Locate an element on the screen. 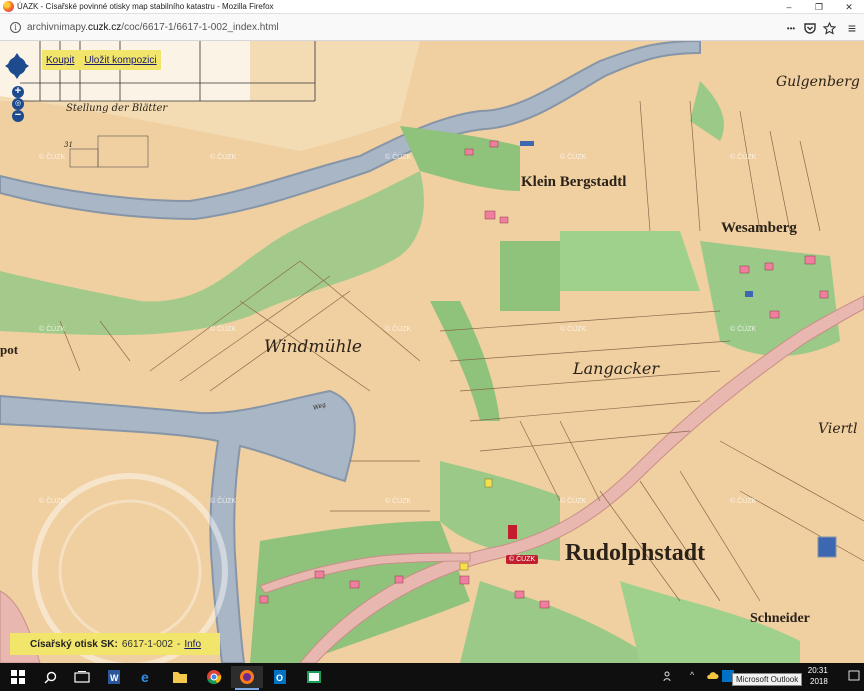 Image resolution: width=864 pixels, height=691 pixels. word-icon: W is located at coordinates (114, 677).